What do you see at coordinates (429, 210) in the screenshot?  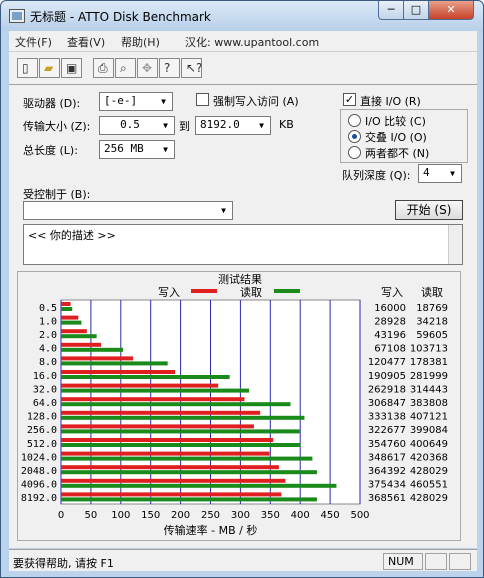 I see `start-button: 开始 (S)` at bounding box center [429, 210].